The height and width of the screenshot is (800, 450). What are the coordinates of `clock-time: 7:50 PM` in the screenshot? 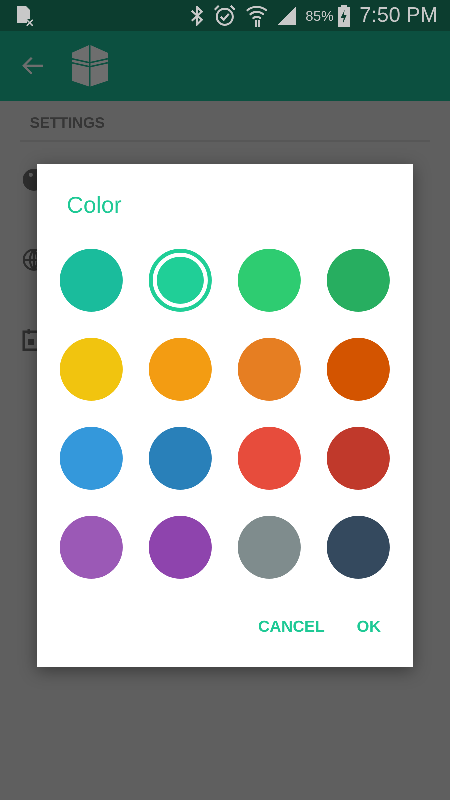 It's located at (399, 16).